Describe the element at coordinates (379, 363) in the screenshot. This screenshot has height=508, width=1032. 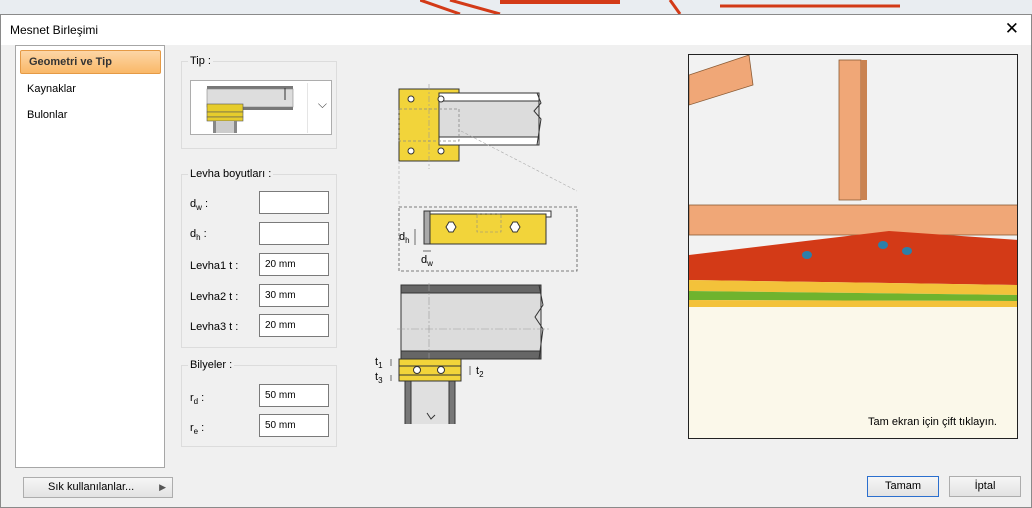
I see `t1-dimension-label: t1` at that location.